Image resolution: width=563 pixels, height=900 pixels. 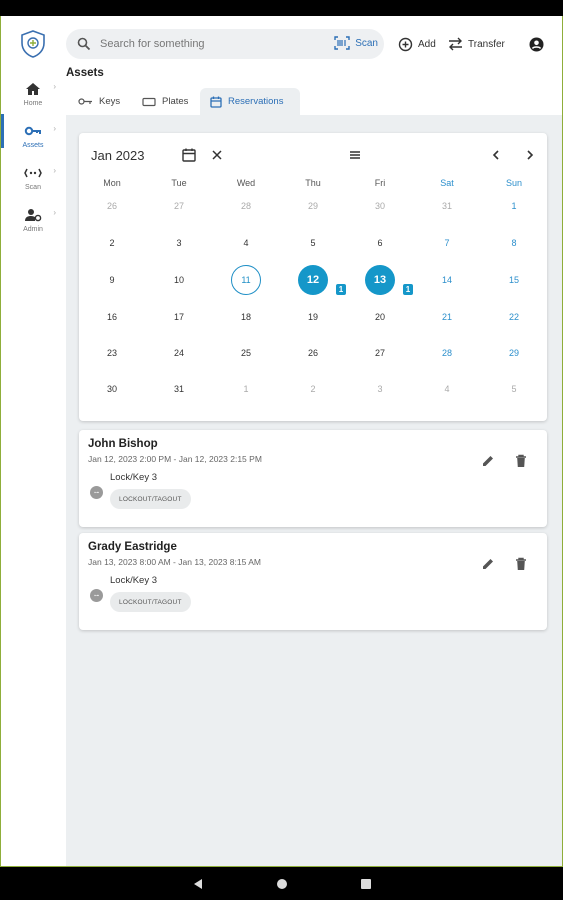 What do you see at coordinates (112, 317) in the screenshot?
I see `calendar-day: 16` at bounding box center [112, 317].